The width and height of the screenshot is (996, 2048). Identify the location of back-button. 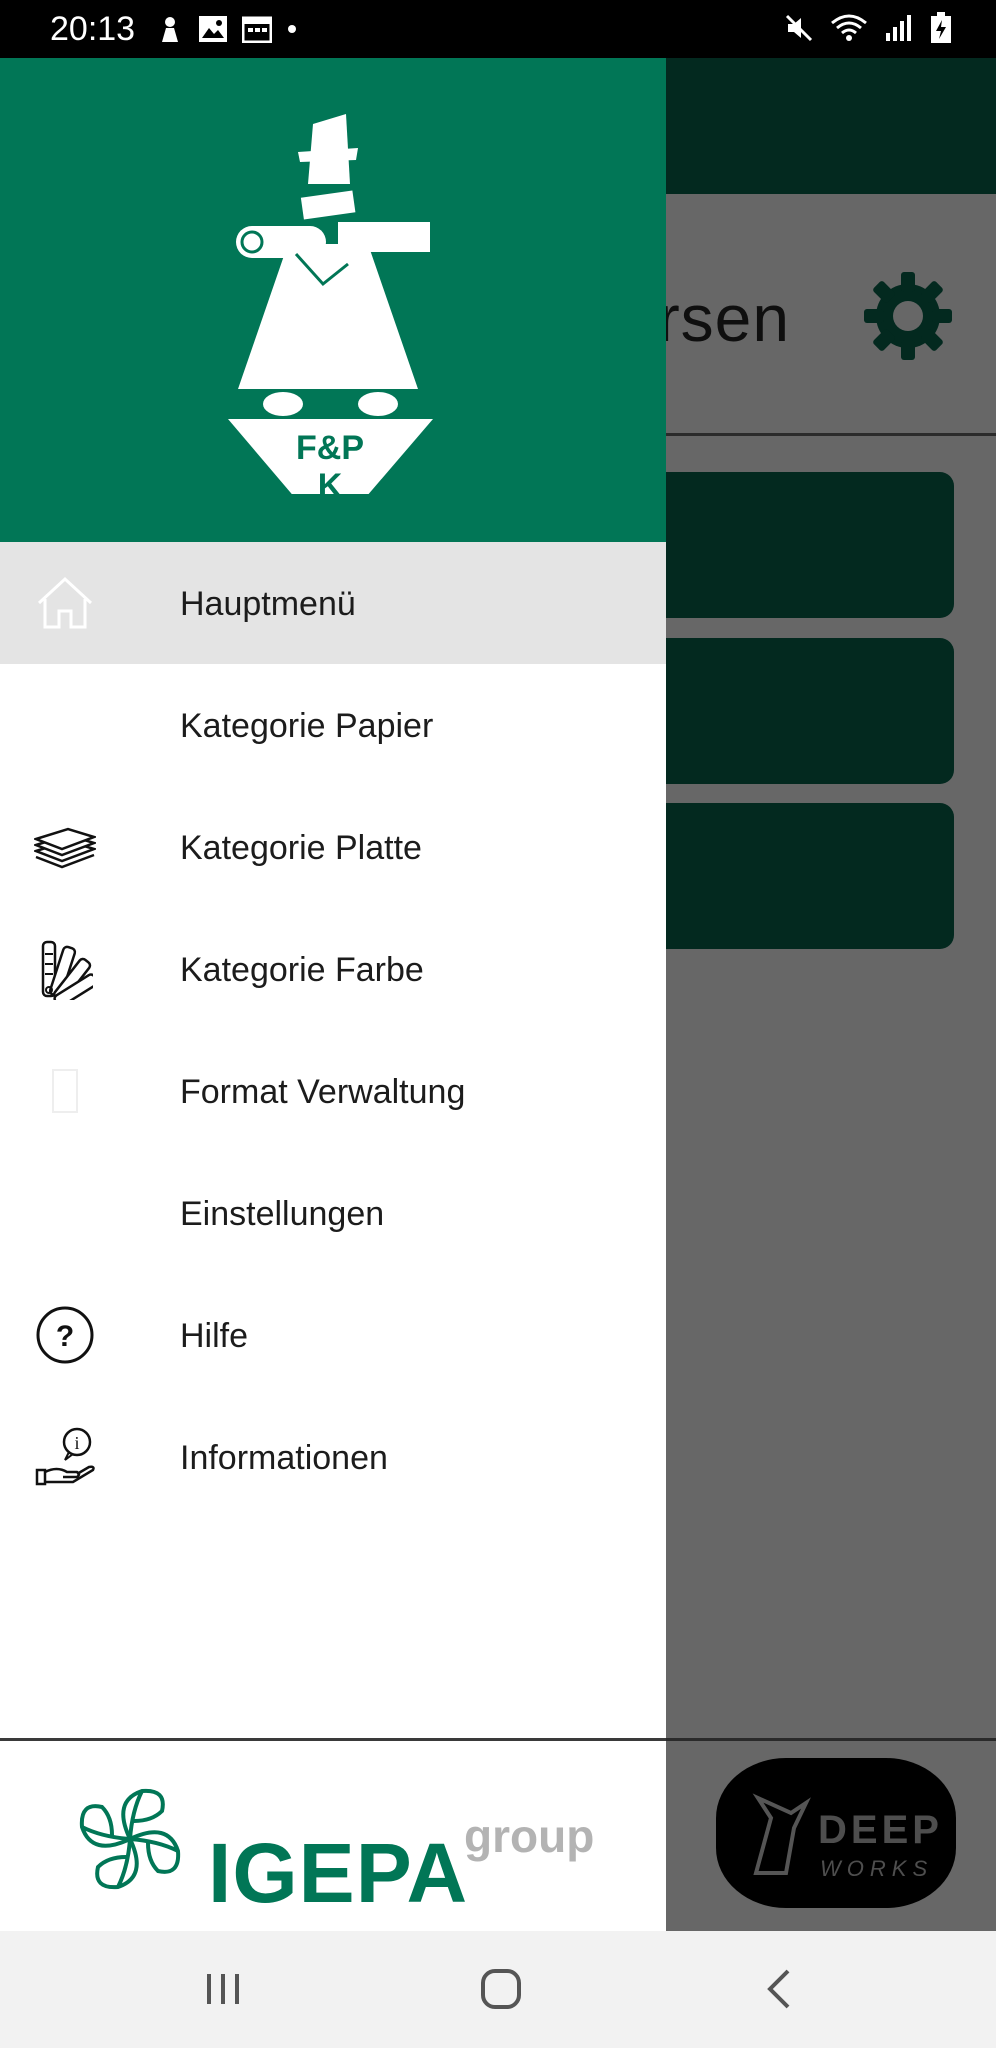
(780, 1989).